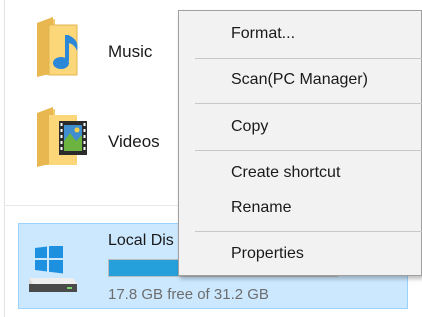 Image resolution: width=422 pixels, height=317 pixels. I want to click on menu-item-scan-pc-manager: Scan(PC Manager), so click(300, 81).